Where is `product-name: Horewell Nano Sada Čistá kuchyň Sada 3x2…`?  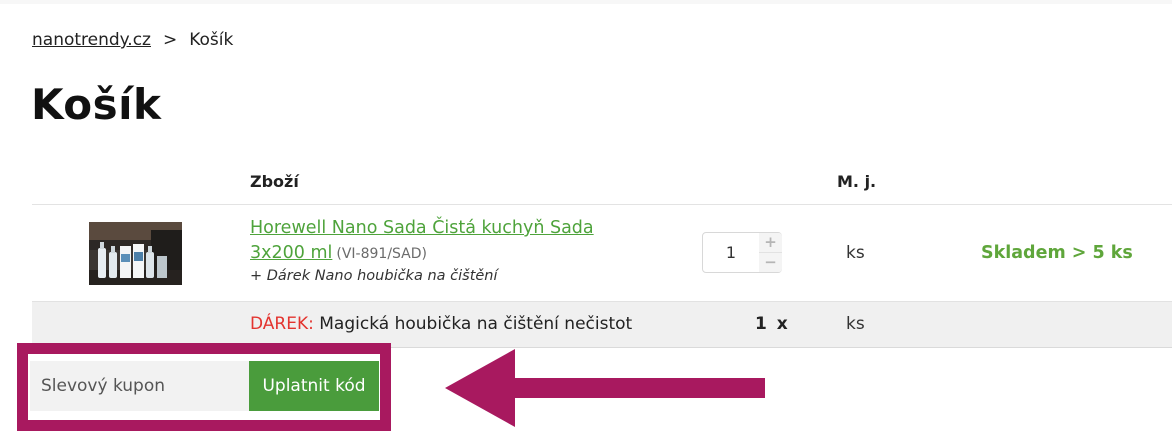 product-name: Horewell Nano Sada Čistá kuchyň Sada 3x2… is located at coordinates (445, 241).